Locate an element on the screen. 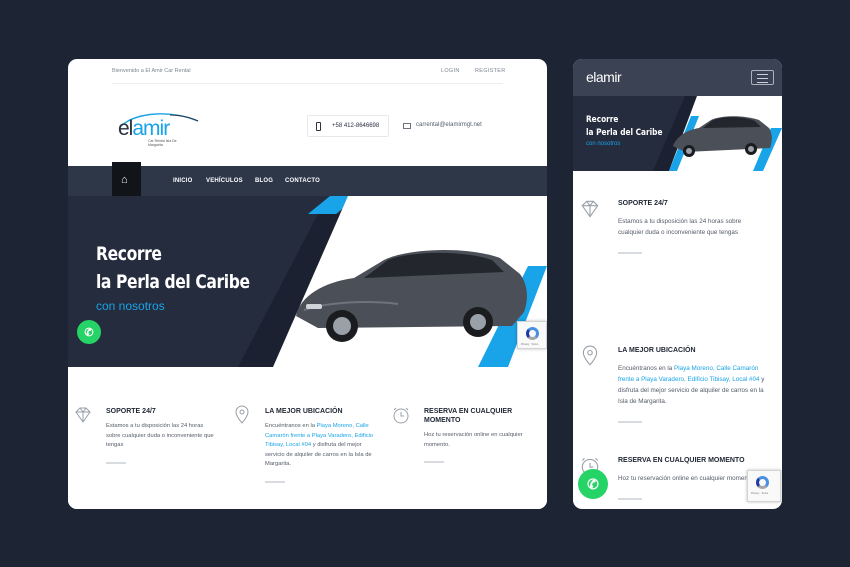  phone-contact: +58 412-8646698 is located at coordinates (348, 126).